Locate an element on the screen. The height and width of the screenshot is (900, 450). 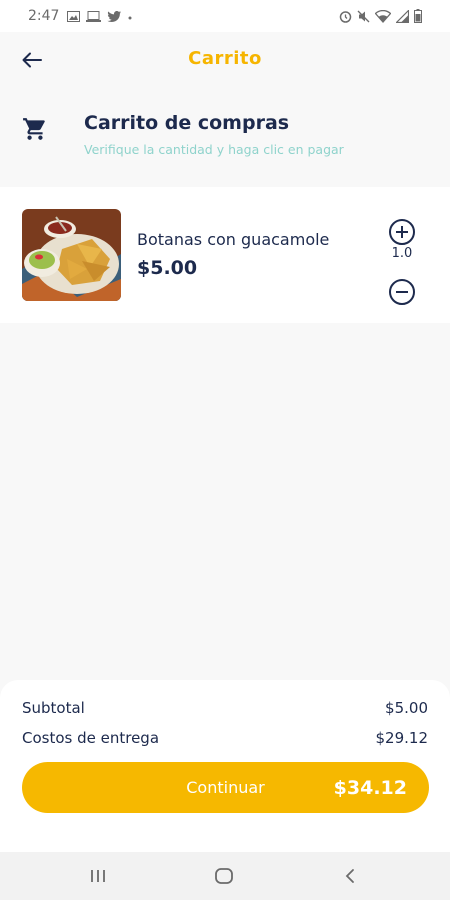
status-right-icons is located at coordinates (380, 16).